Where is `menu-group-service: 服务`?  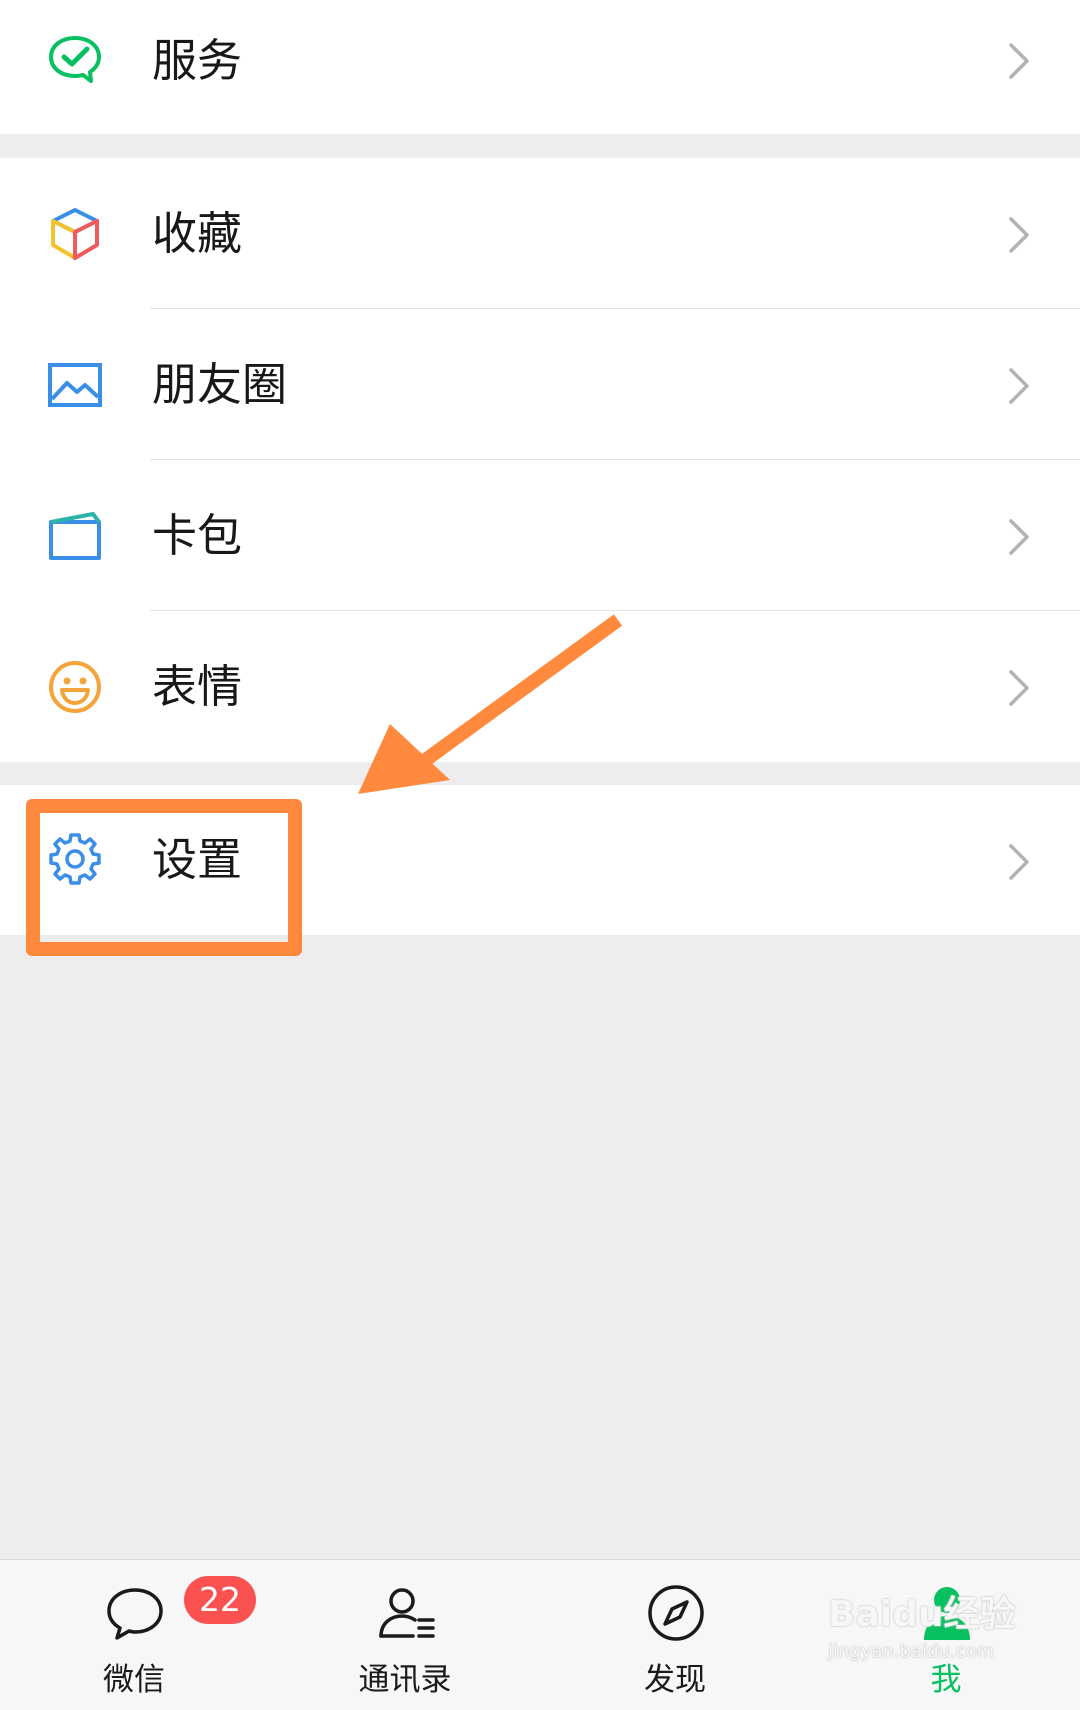 menu-group-service: 服务 is located at coordinates (540, 67).